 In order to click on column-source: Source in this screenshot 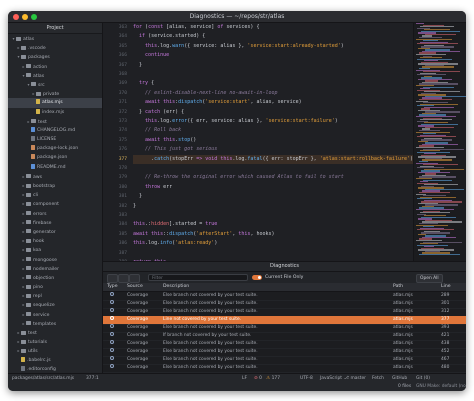, I will do `click(135, 287)`.